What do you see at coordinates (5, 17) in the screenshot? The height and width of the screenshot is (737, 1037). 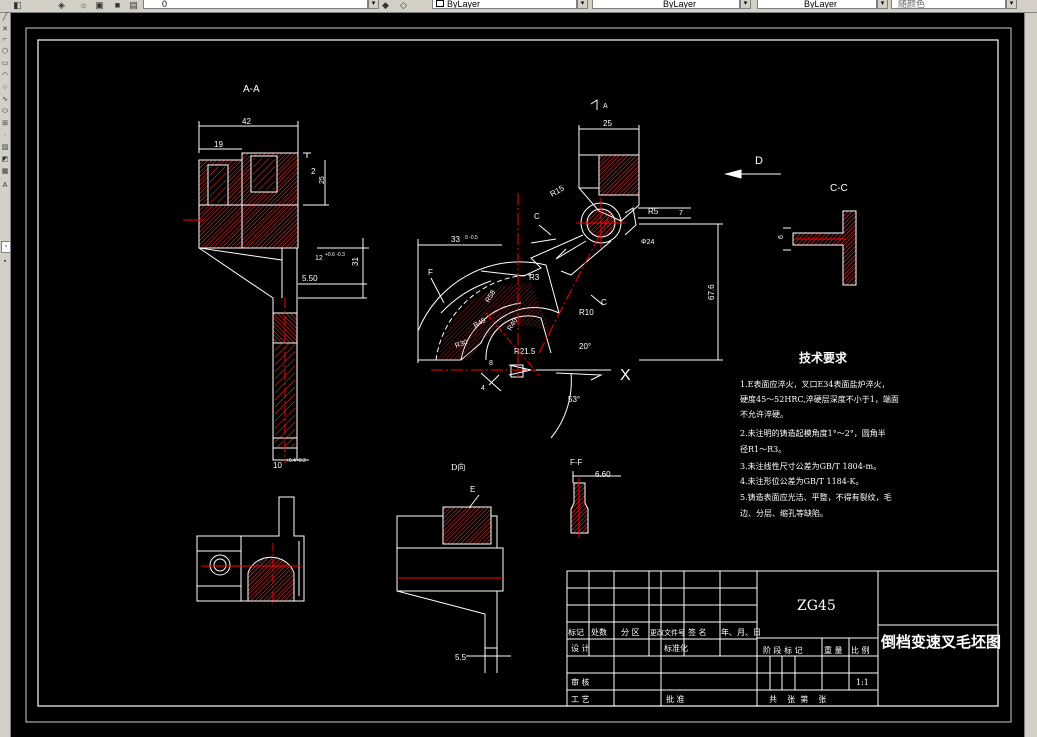 I see `line-tool-icon: ╱` at bounding box center [5, 17].